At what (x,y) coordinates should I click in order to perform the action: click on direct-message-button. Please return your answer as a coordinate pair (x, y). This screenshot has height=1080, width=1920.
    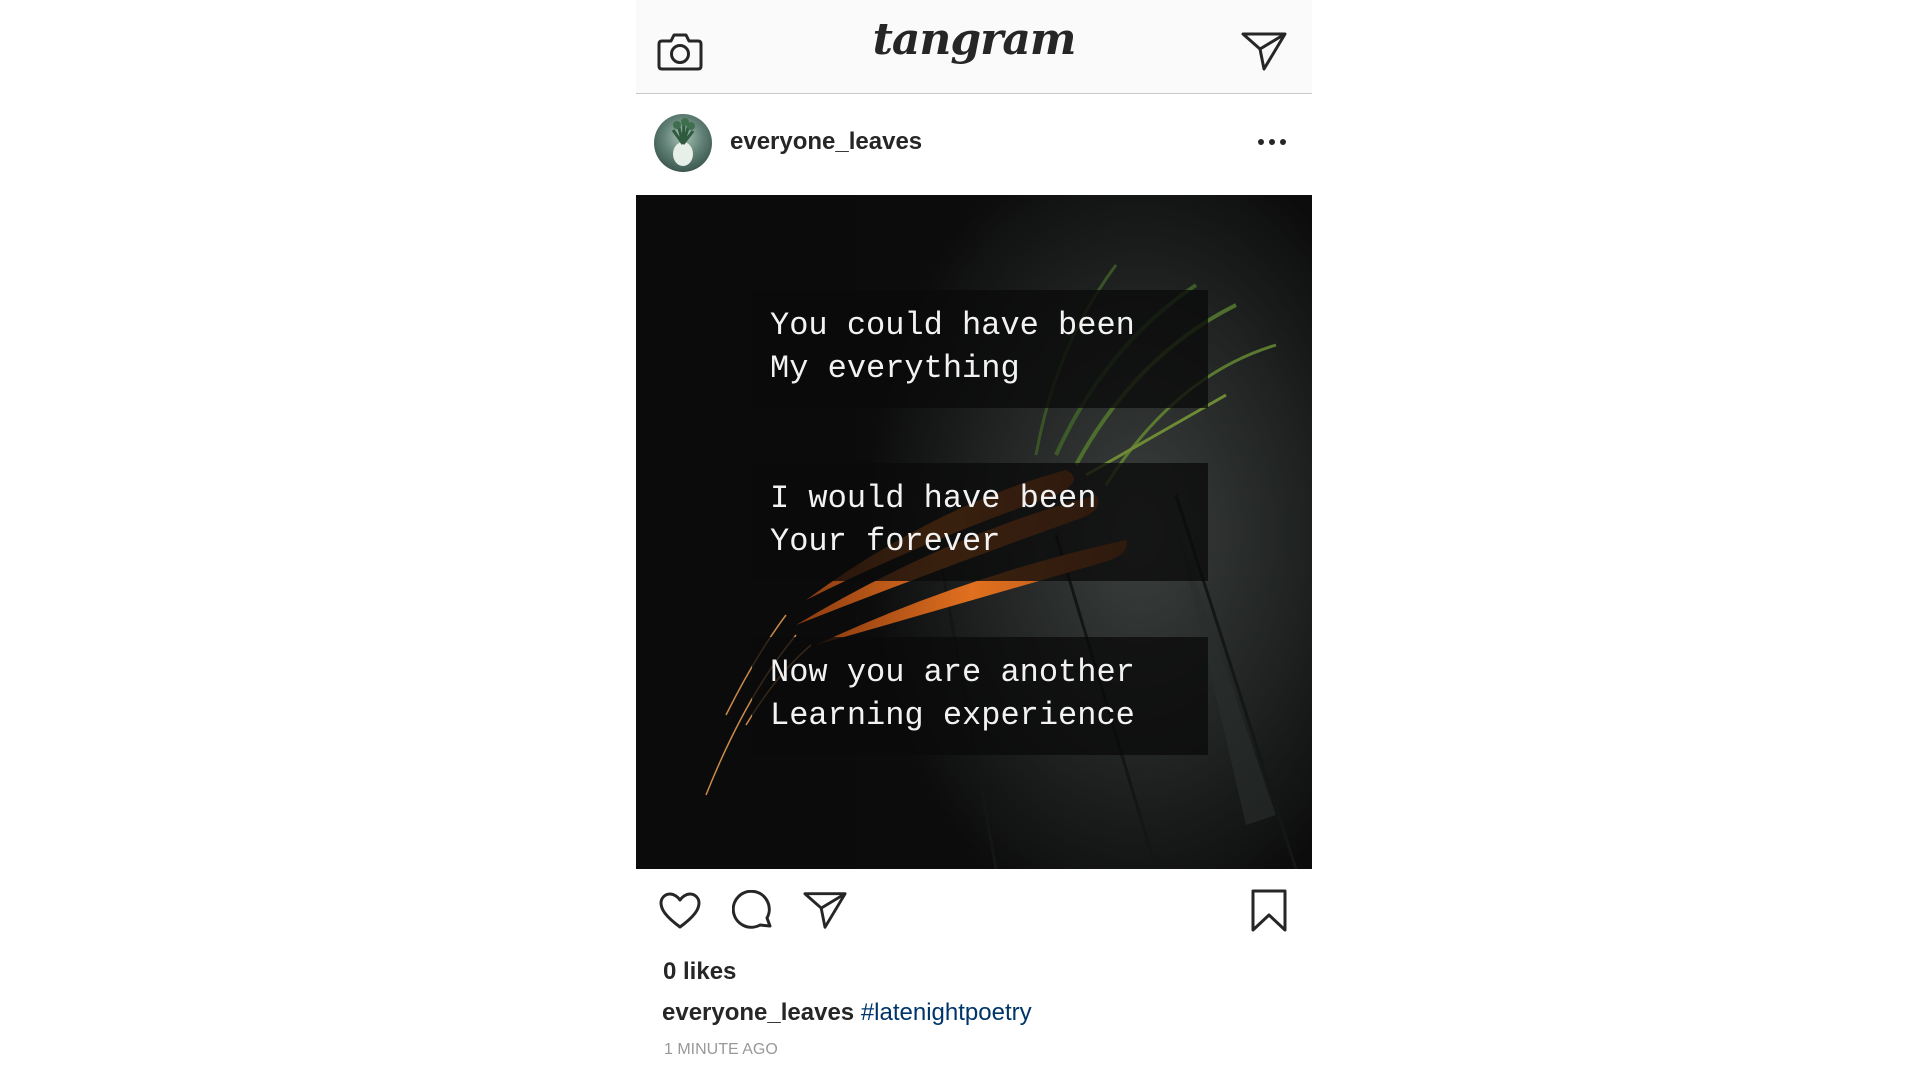
    Looking at the image, I should click on (1264, 51).